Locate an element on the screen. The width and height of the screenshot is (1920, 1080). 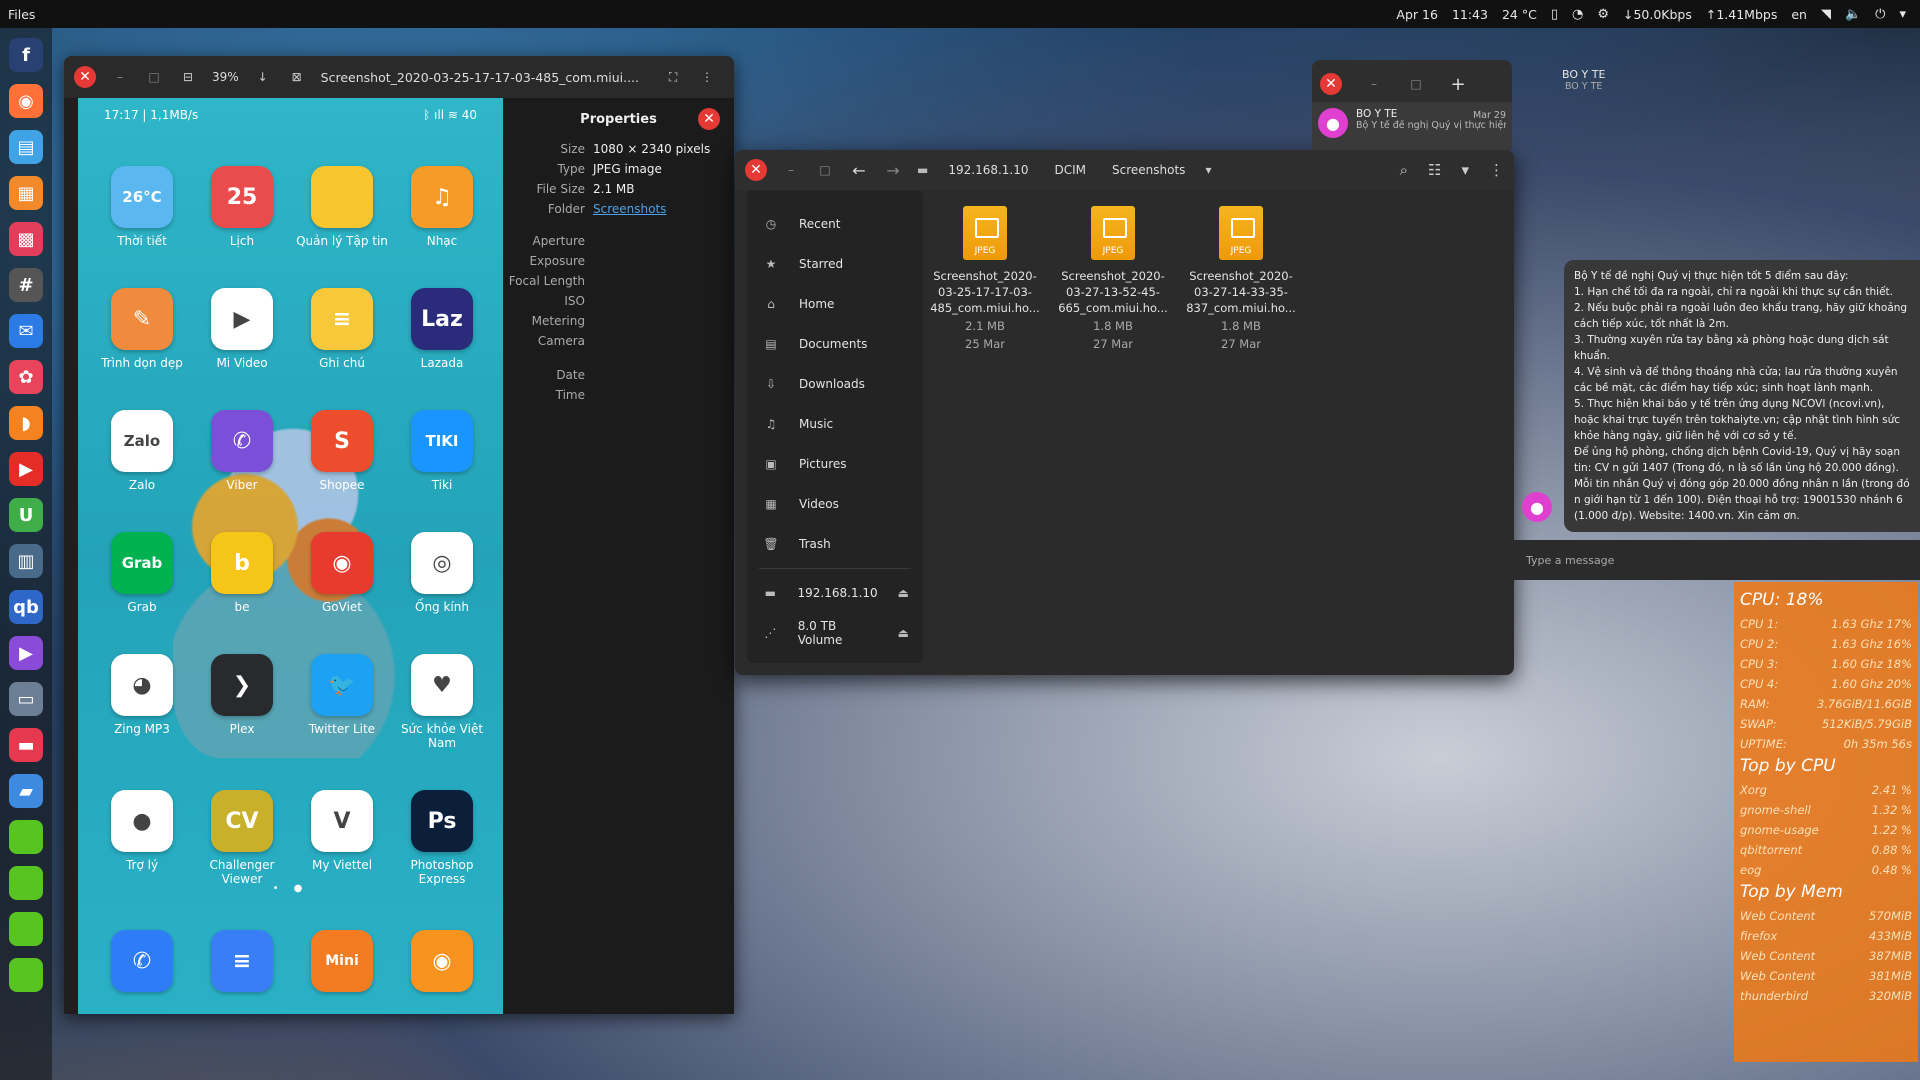
red-app-icon: ▬ is located at coordinates (26, 745).